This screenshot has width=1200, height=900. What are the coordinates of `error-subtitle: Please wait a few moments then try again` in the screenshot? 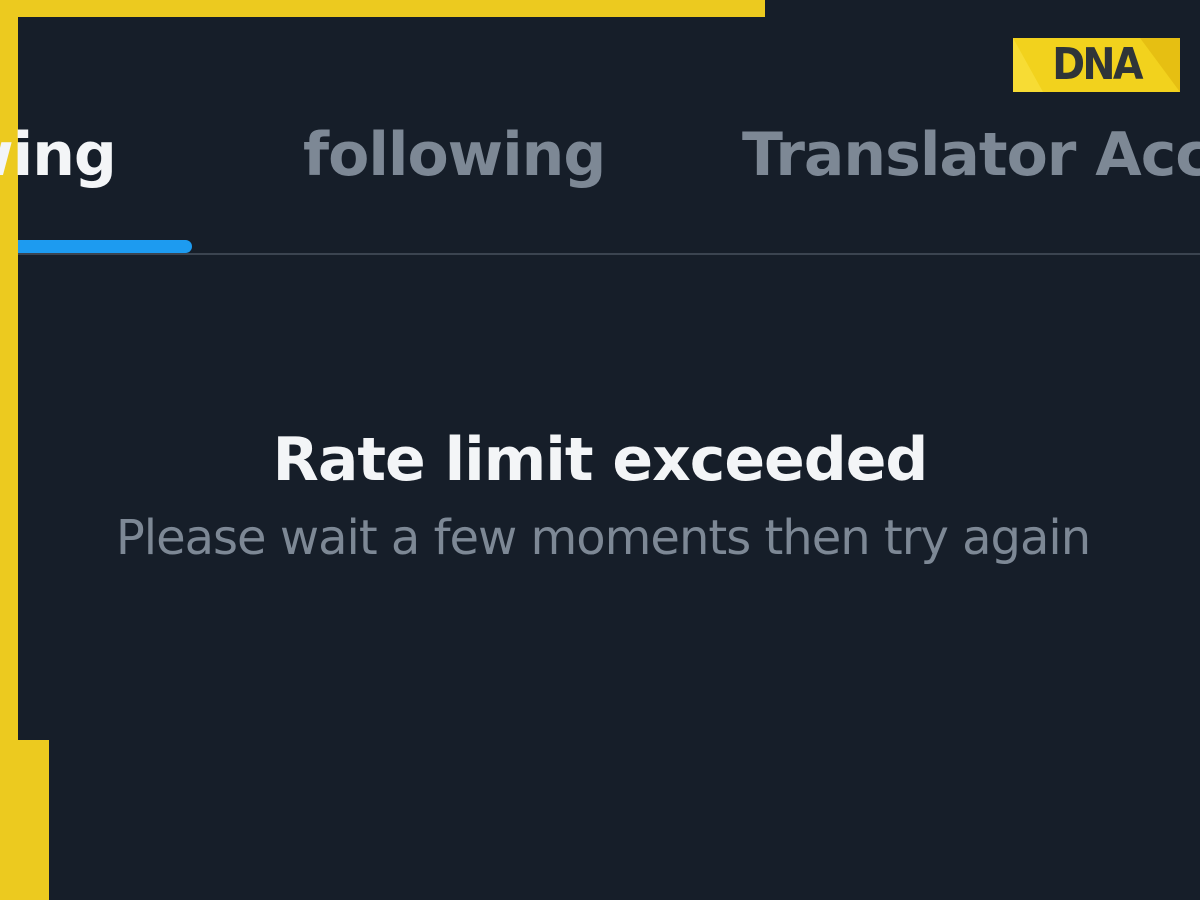 It's located at (603, 538).